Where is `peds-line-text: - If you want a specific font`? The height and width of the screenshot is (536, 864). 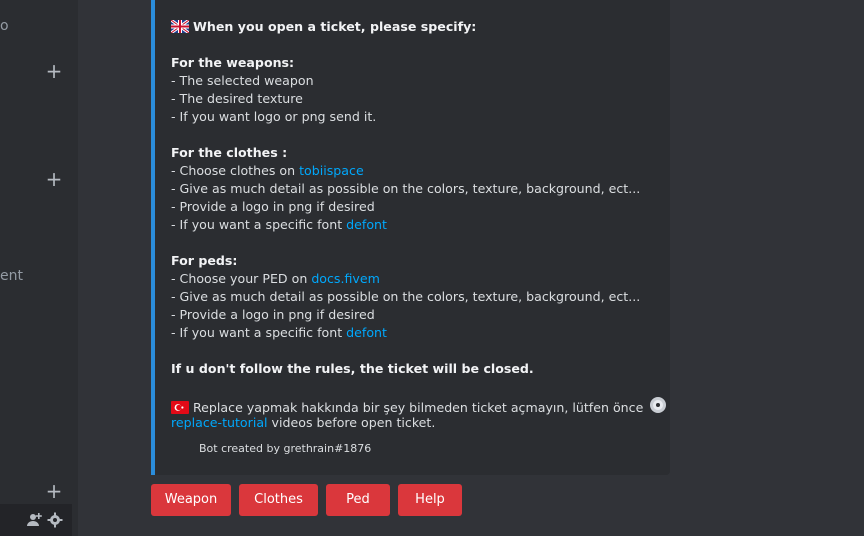 peds-line-text: - If you want a specific font is located at coordinates (259, 332).